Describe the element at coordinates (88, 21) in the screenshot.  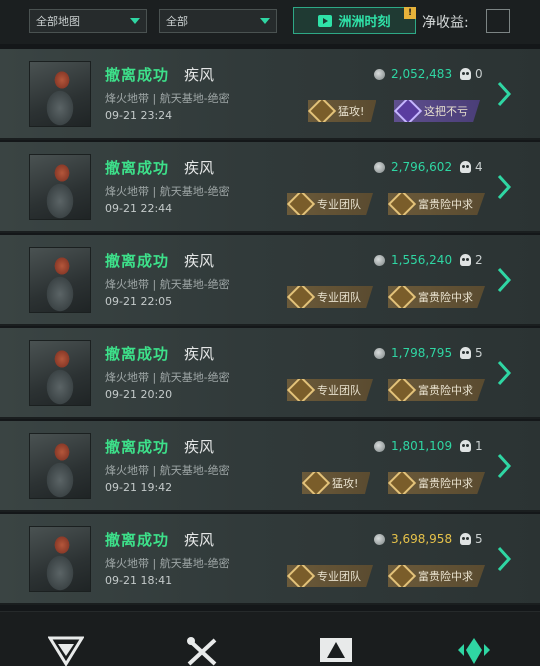
I see `map-filter-select: 全部地图` at that location.